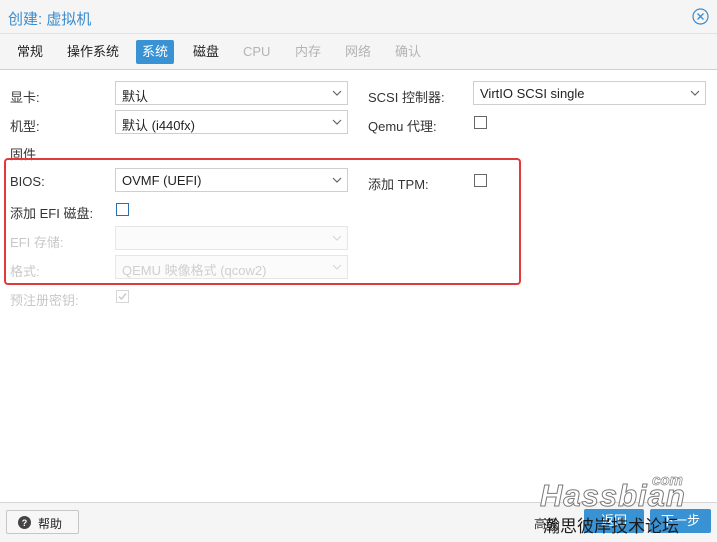  What do you see at coordinates (402, 126) in the screenshot?
I see `qemu-agent-label: Qemu 代理:` at bounding box center [402, 126].